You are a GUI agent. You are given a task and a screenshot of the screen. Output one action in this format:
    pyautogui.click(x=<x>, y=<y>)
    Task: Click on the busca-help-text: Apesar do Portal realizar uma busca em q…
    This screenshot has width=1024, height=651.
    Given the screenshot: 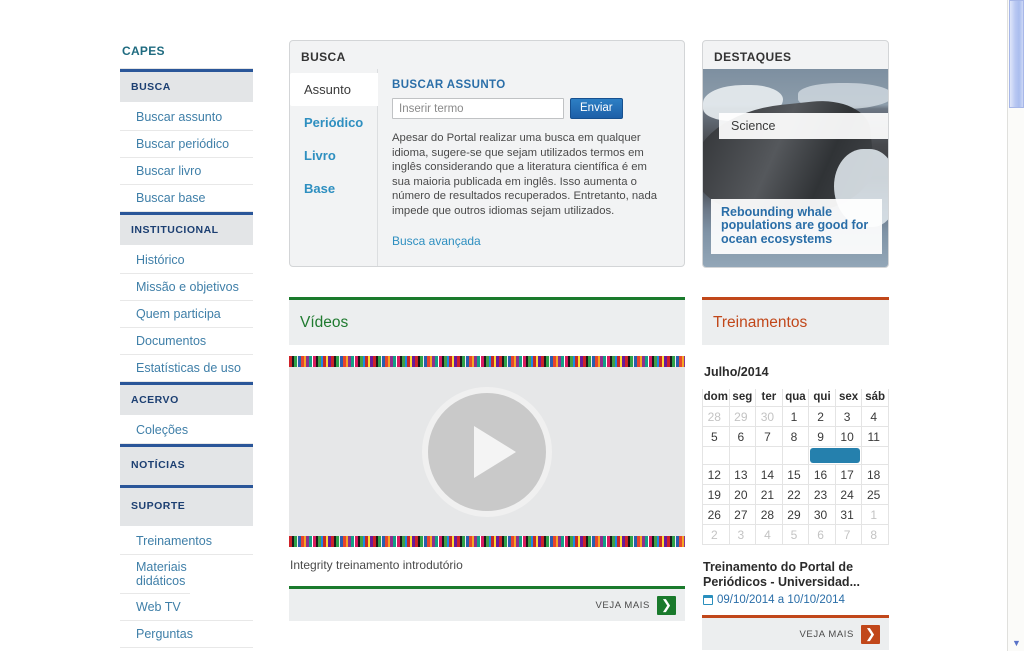 What is the action you would take?
    pyautogui.click(x=525, y=174)
    